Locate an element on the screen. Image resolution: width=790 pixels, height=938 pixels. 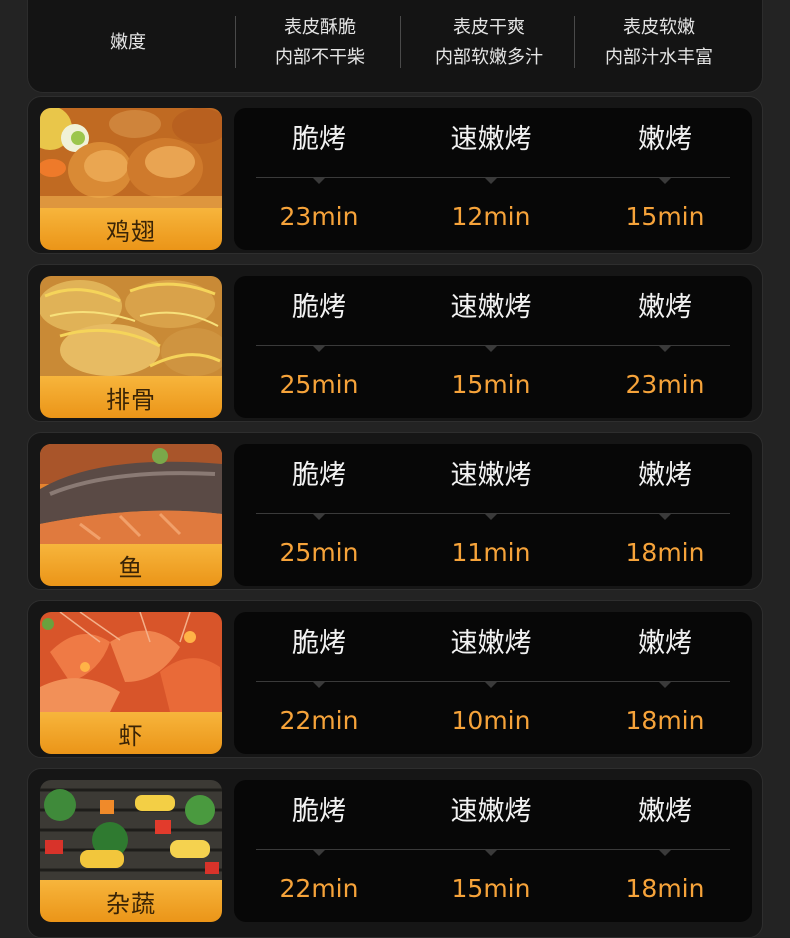
time-panel: 脆烤 速嫩烤 嫩烤 22min 10min 18min is located at coordinates (493, 683).